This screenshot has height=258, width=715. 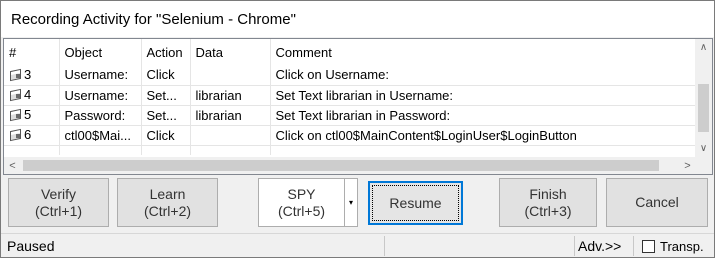 I want to click on verify-button: Verify (Ctrl+1), so click(x=58, y=202).